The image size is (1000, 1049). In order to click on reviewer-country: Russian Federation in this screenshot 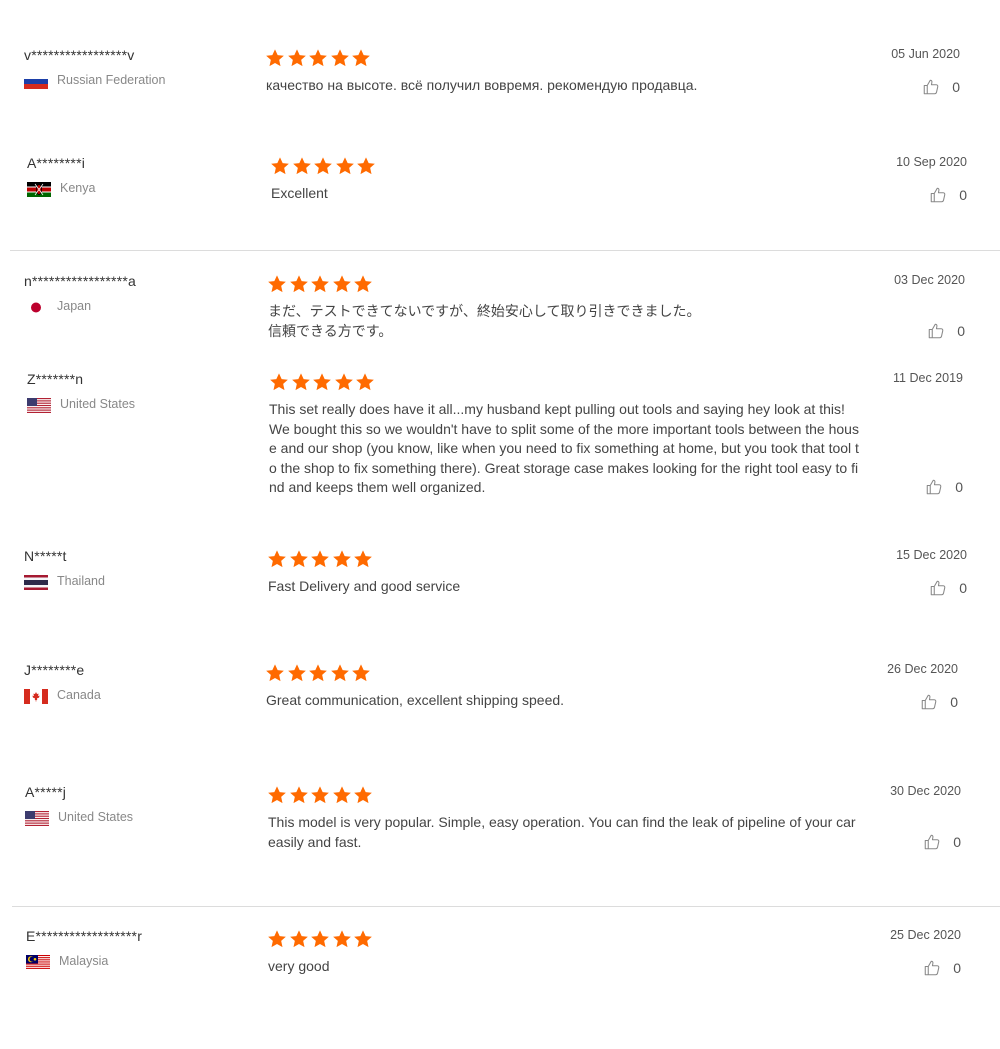, I will do `click(111, 80)`.